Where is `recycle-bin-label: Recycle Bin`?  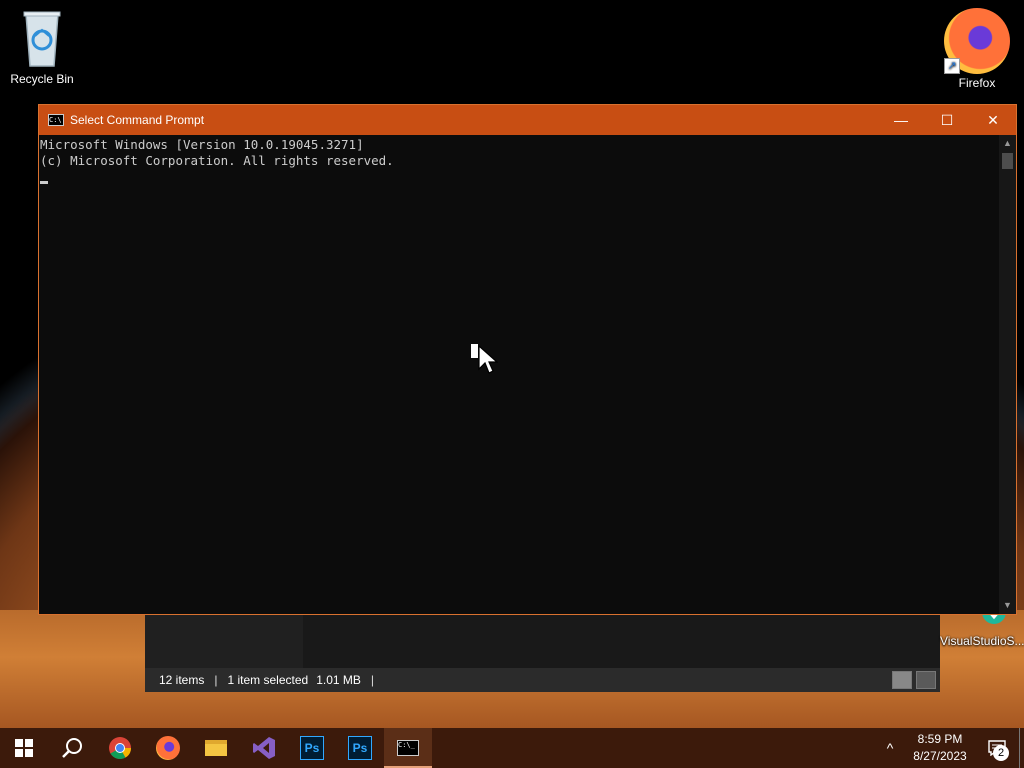
recycle-bin-label: Recycle Bin is located at coordinates (42, 79).